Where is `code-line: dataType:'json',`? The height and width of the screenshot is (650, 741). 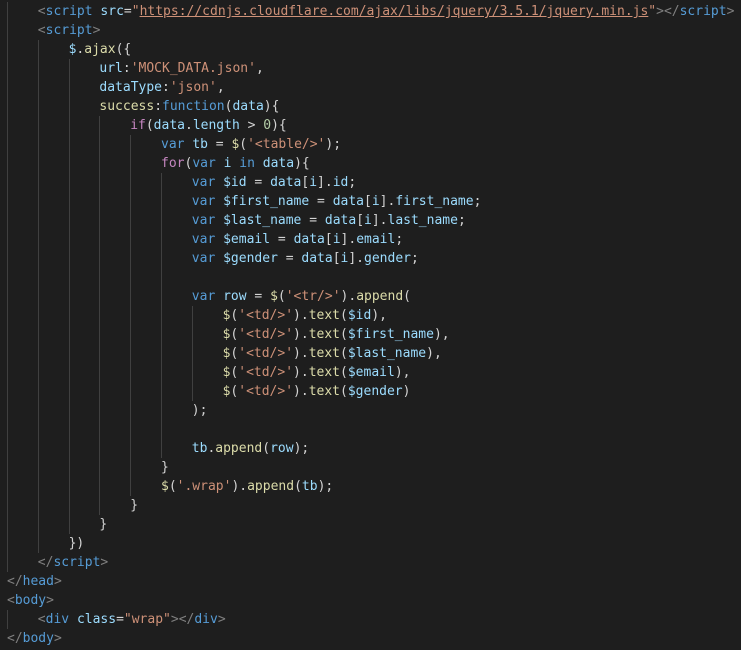 code-line: dataType:'json', is located at coordinates (370, 87).